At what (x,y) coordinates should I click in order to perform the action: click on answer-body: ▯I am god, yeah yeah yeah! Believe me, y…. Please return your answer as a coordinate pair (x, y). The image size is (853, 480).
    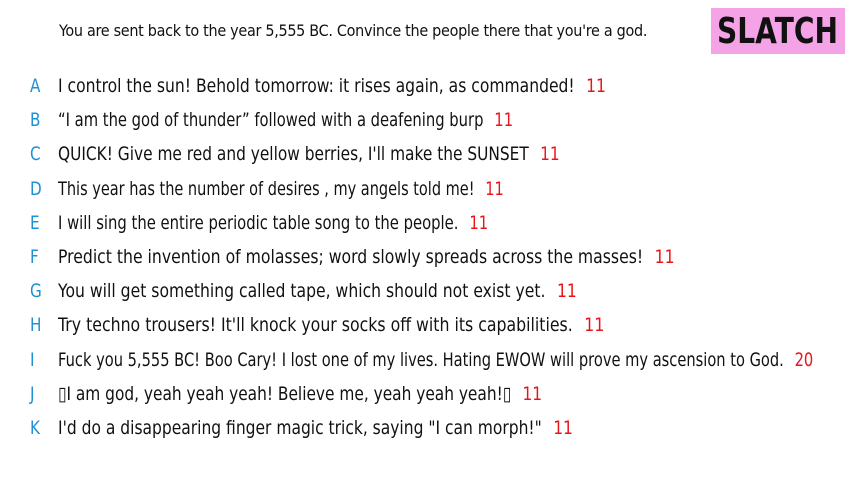
    Looking at the image, I should click on (300, 394).